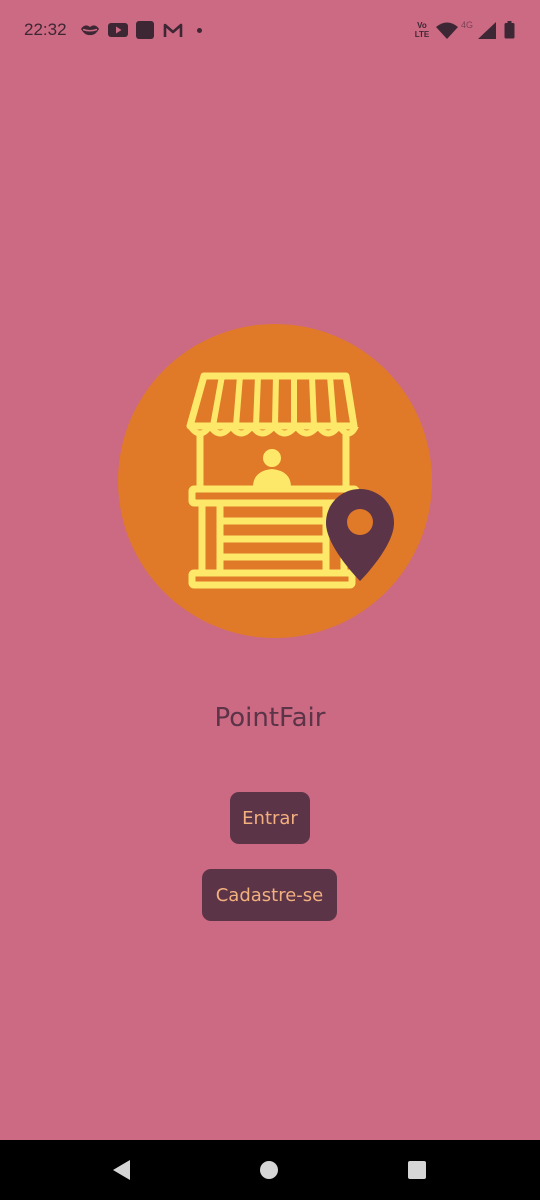 This screenshot has width=540, height=1200. Describe the element at coordinates (173, 30) in the screenshot. I see `gmail-icon` at that location.